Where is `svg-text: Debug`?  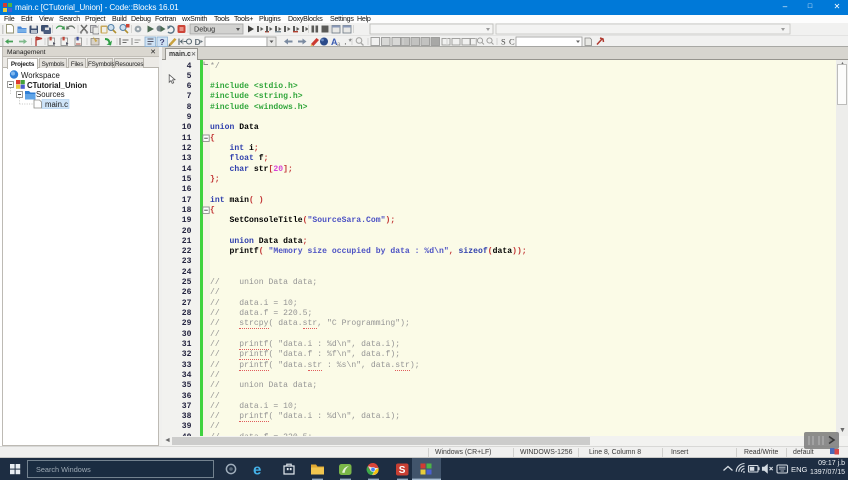 svg-text: Debug is located at coordinates (204, 29).